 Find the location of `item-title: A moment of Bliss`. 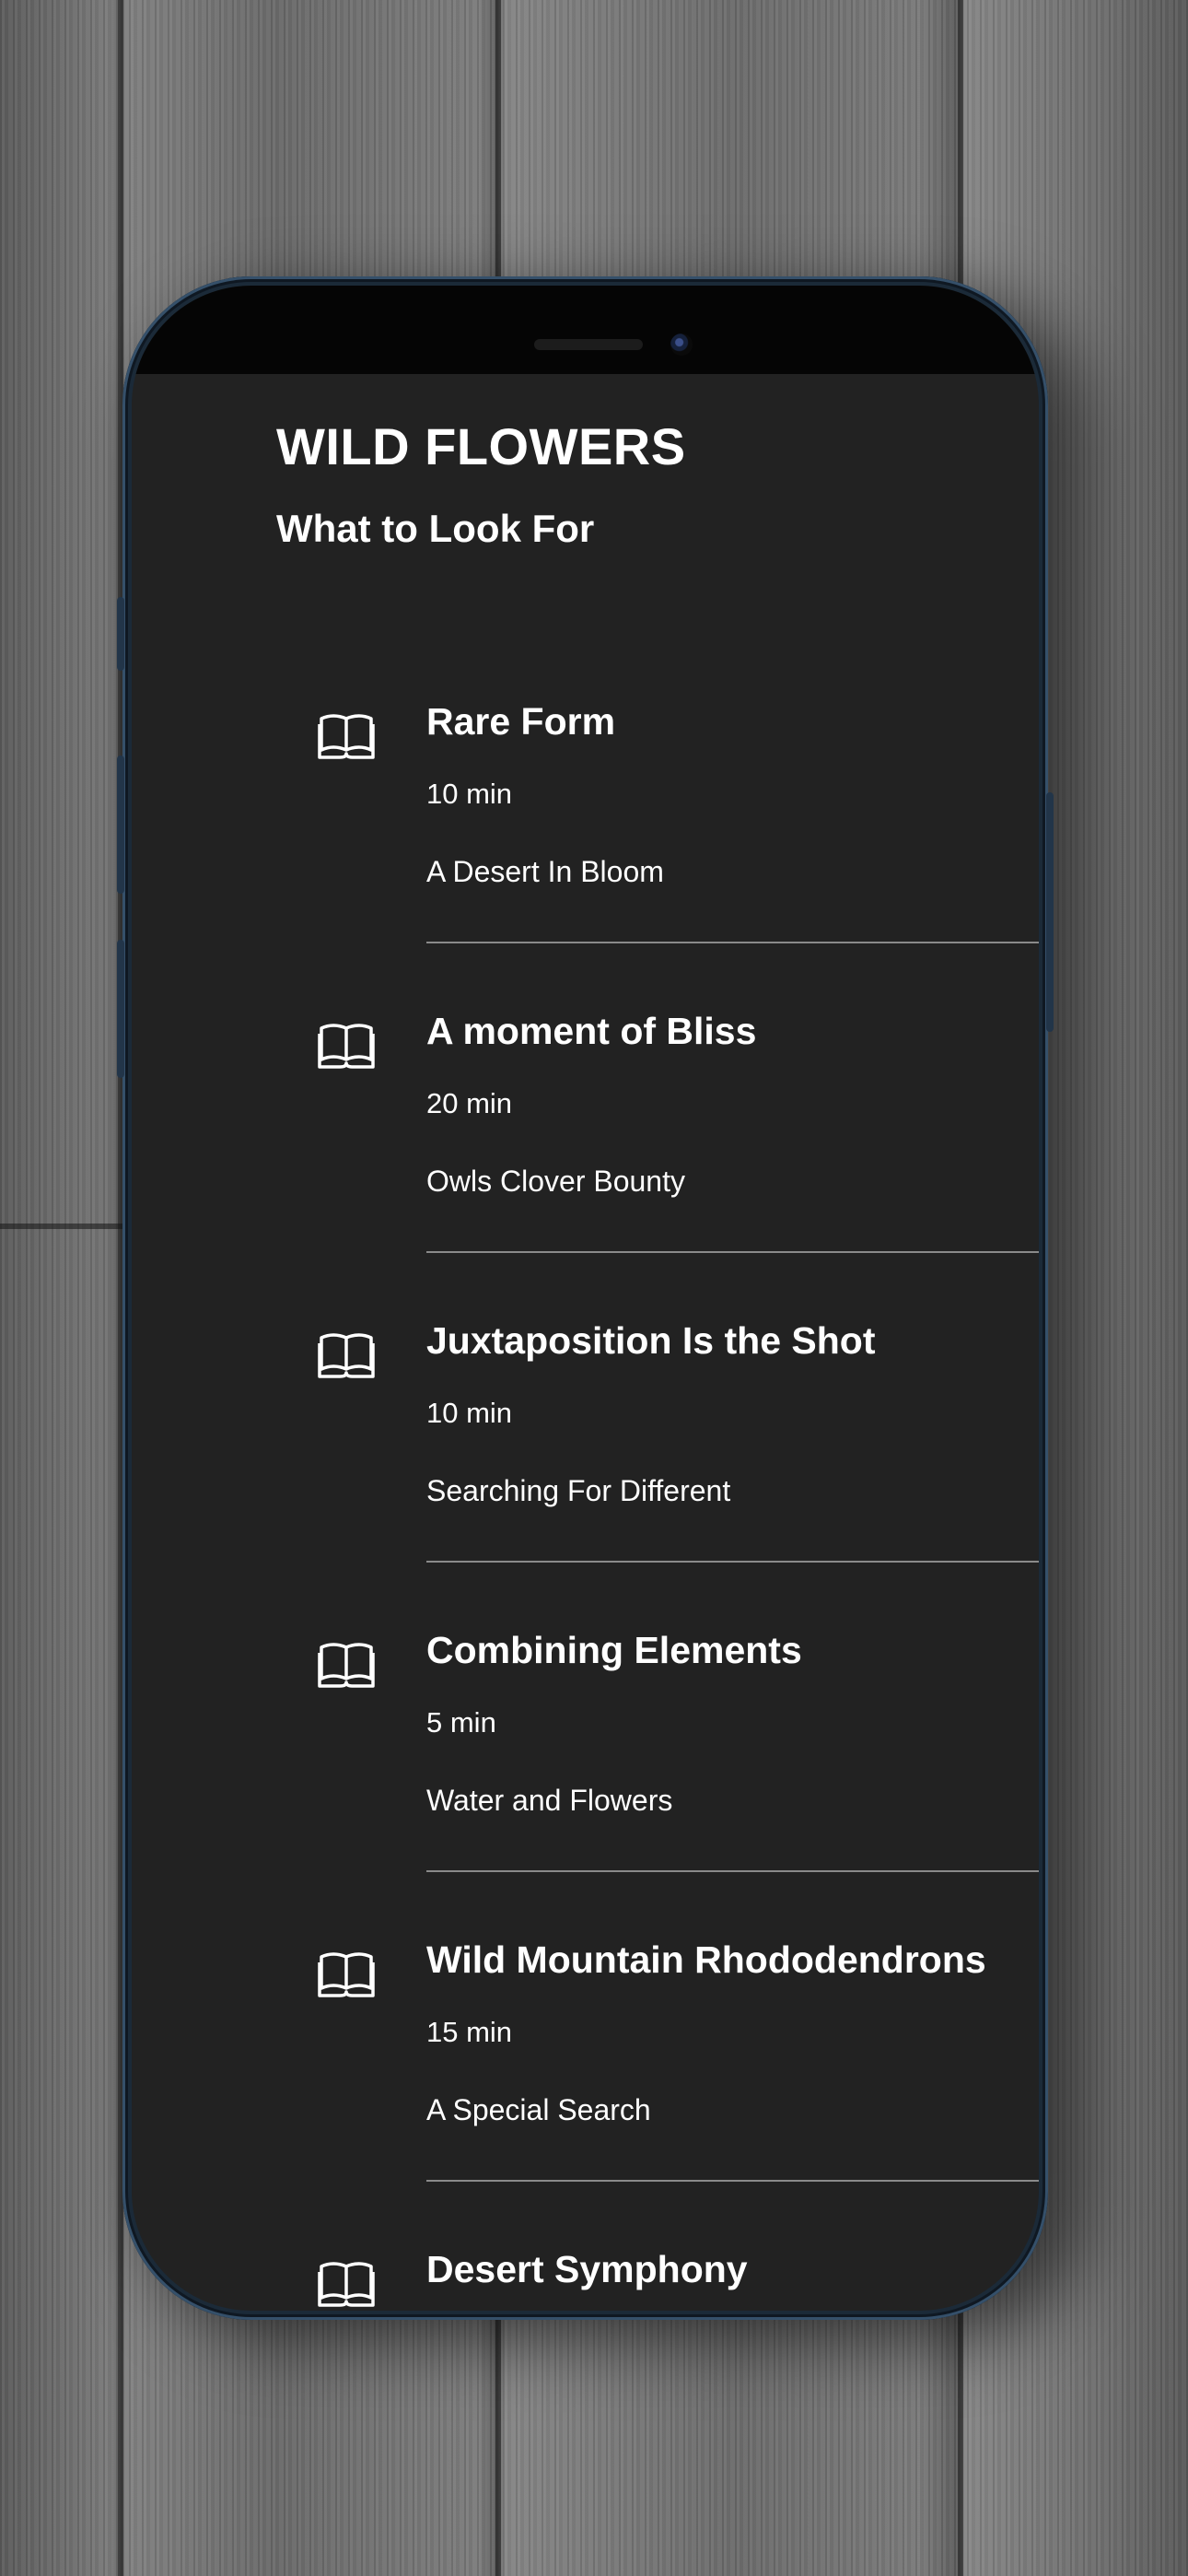

item-title: A moment of Bliss is located at coordinates (591, 1031).